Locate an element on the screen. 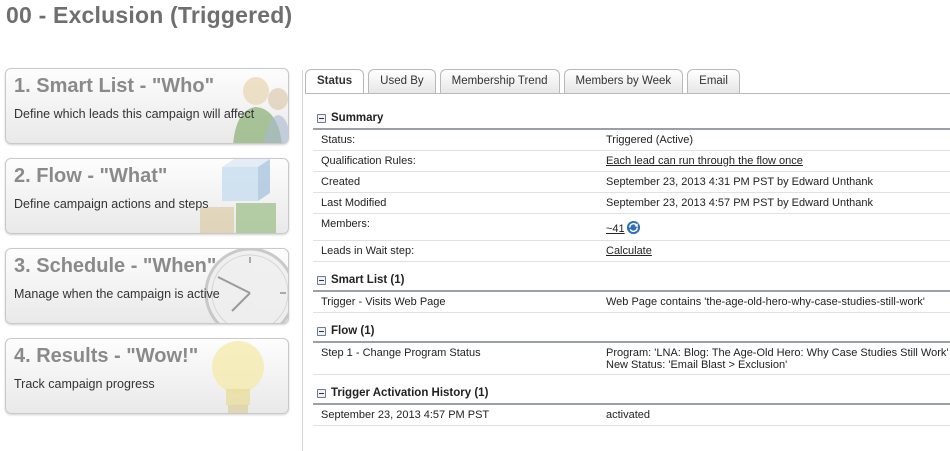 Image resolution: width=950 pixels, height=451 pixels. tab-members-by-week: Members by Week is located at coordinates (623, 81).